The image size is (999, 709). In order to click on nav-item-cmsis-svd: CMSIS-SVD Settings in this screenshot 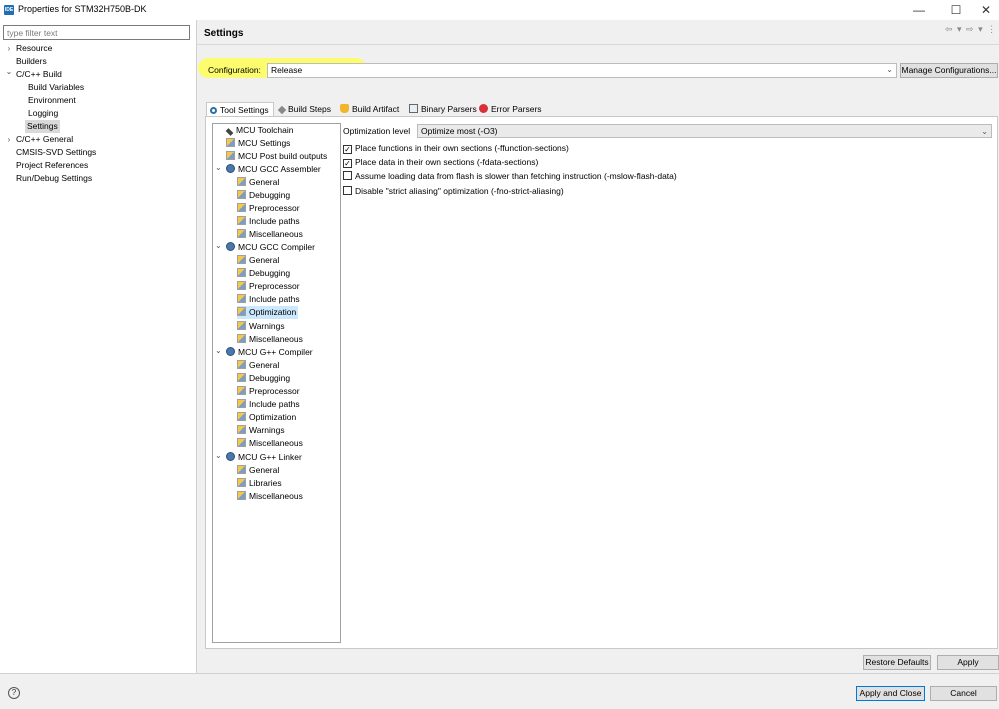, I will do `click(56, 152)`.